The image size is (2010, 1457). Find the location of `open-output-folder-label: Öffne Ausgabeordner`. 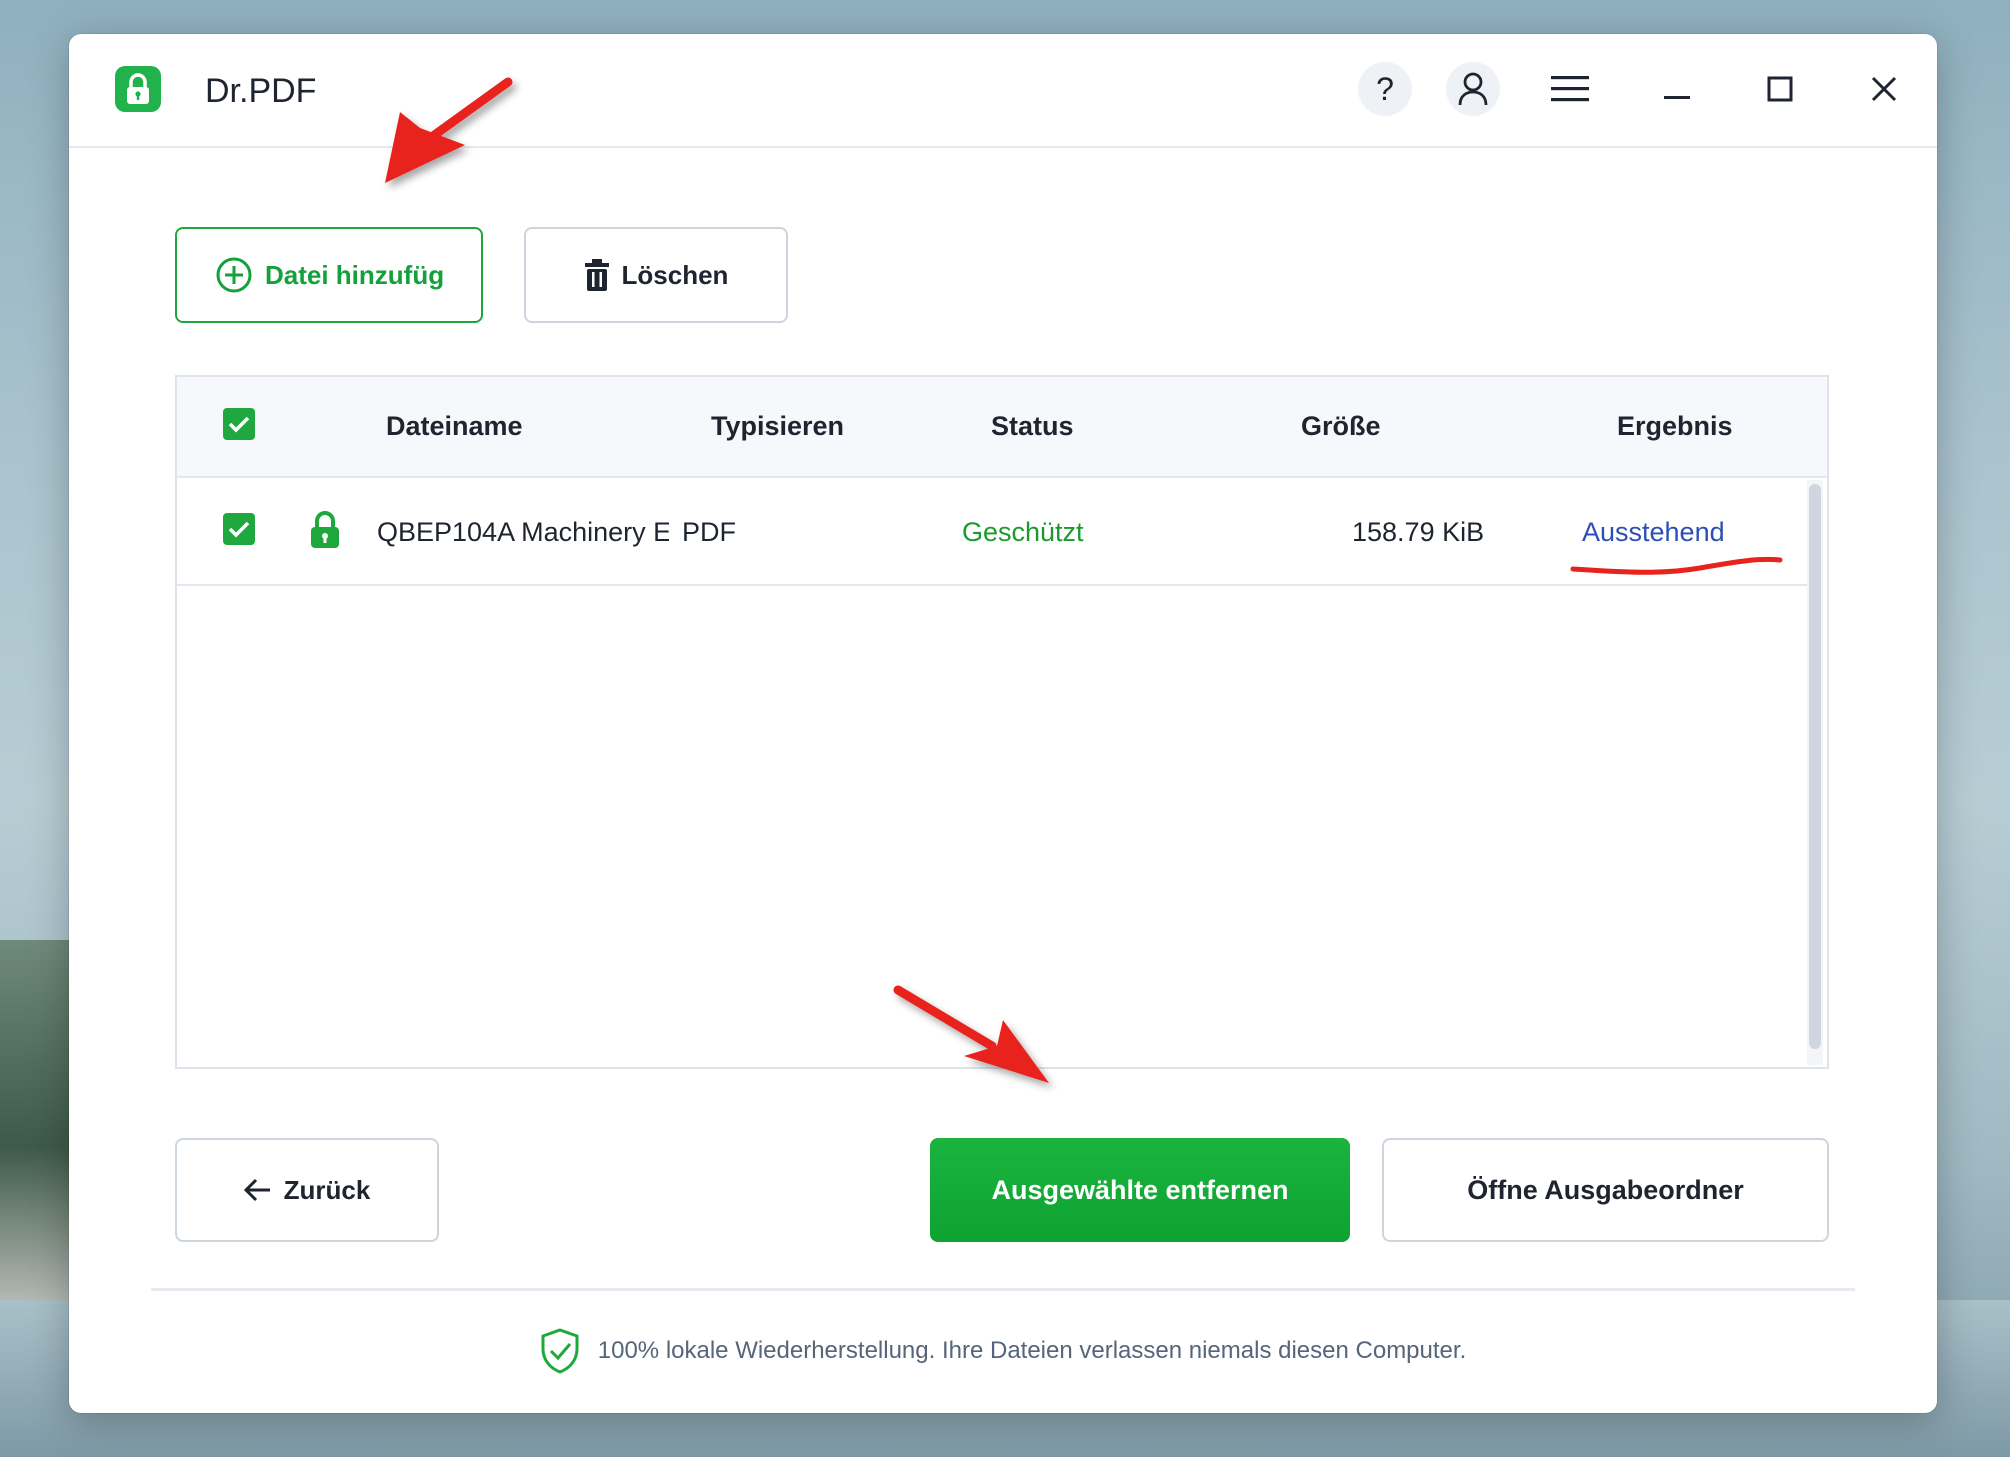

open-output-folder-label: Öffne Ausgabeordner is located at coordinates (1605, 1189).